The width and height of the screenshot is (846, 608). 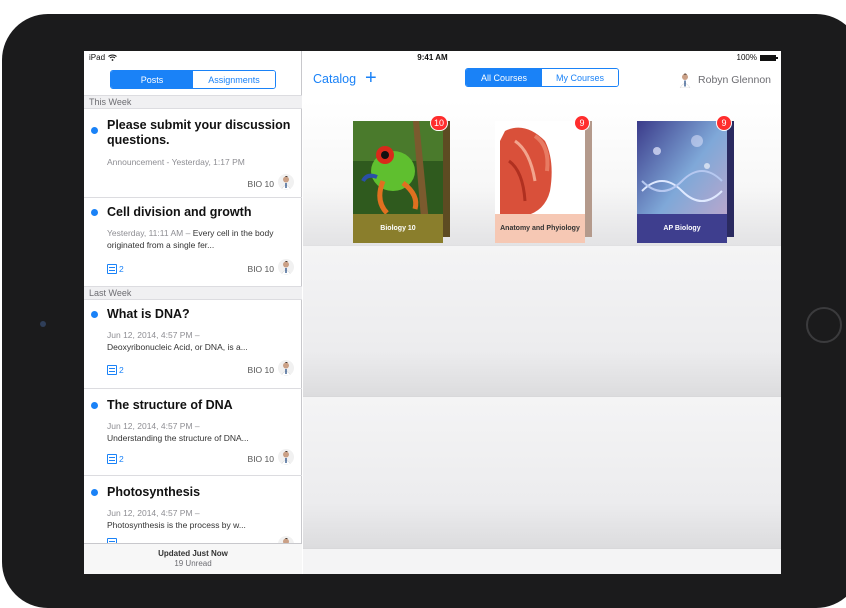 I want to click on user-name: Robyn Glennon, so click(x=734, y=80).